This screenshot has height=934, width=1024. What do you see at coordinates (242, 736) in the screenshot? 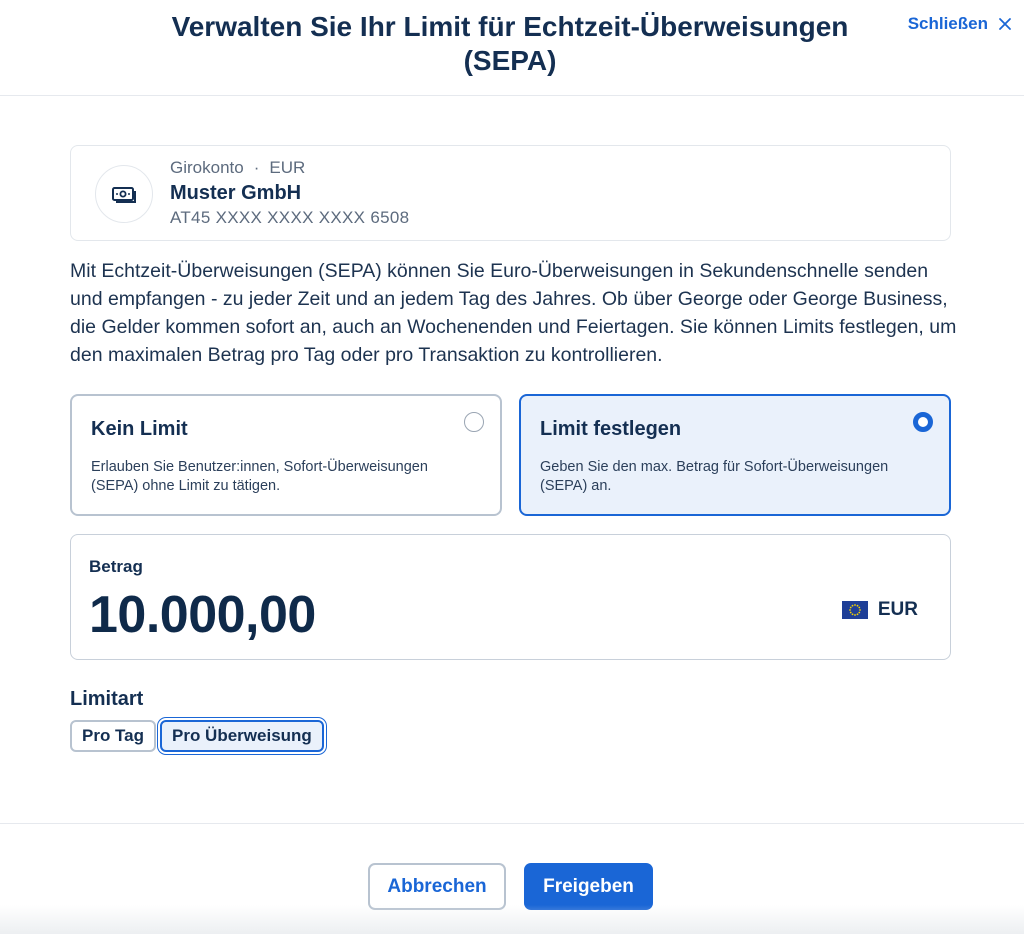
I see `chip-per-transfer: Pro Überweisung` at bounding box center [242, 736].